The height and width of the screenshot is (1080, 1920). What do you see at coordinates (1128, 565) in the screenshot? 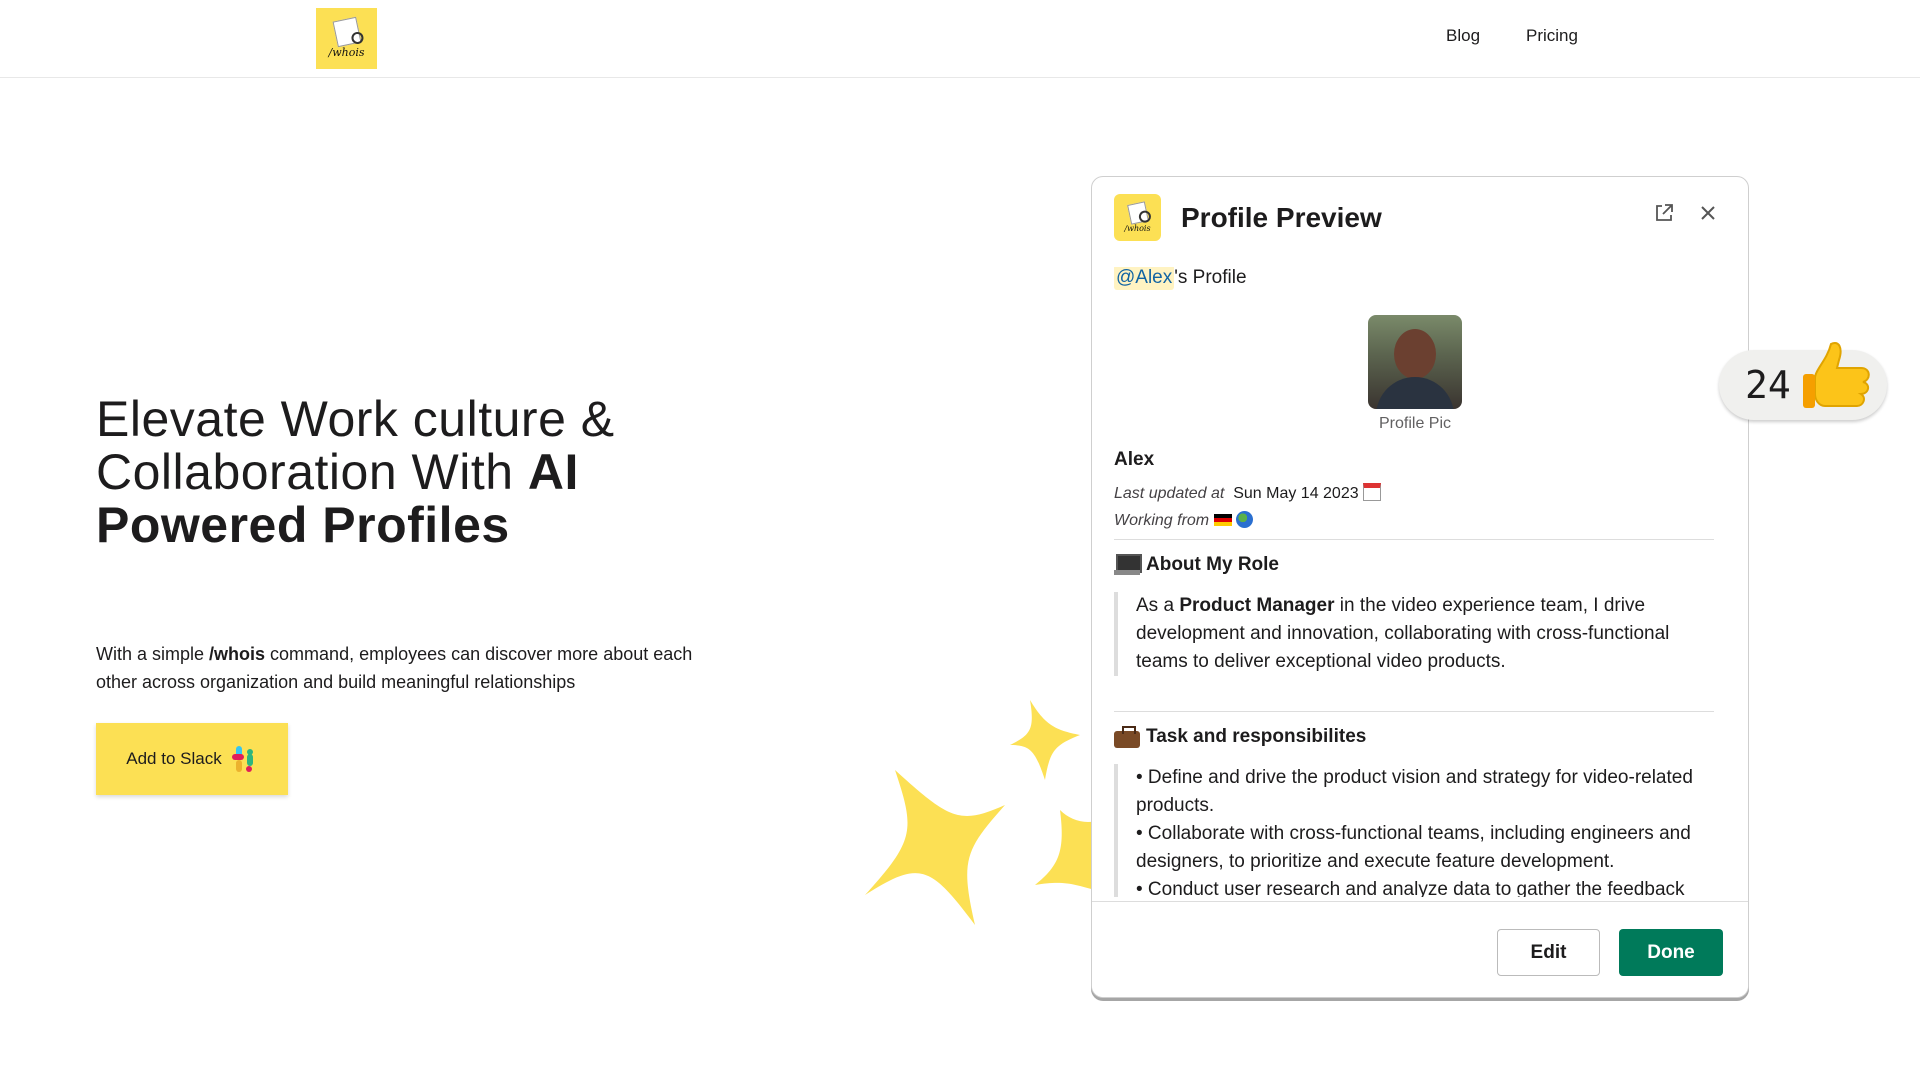
I see `laptop-icon` at bounding box center [1128, 565].